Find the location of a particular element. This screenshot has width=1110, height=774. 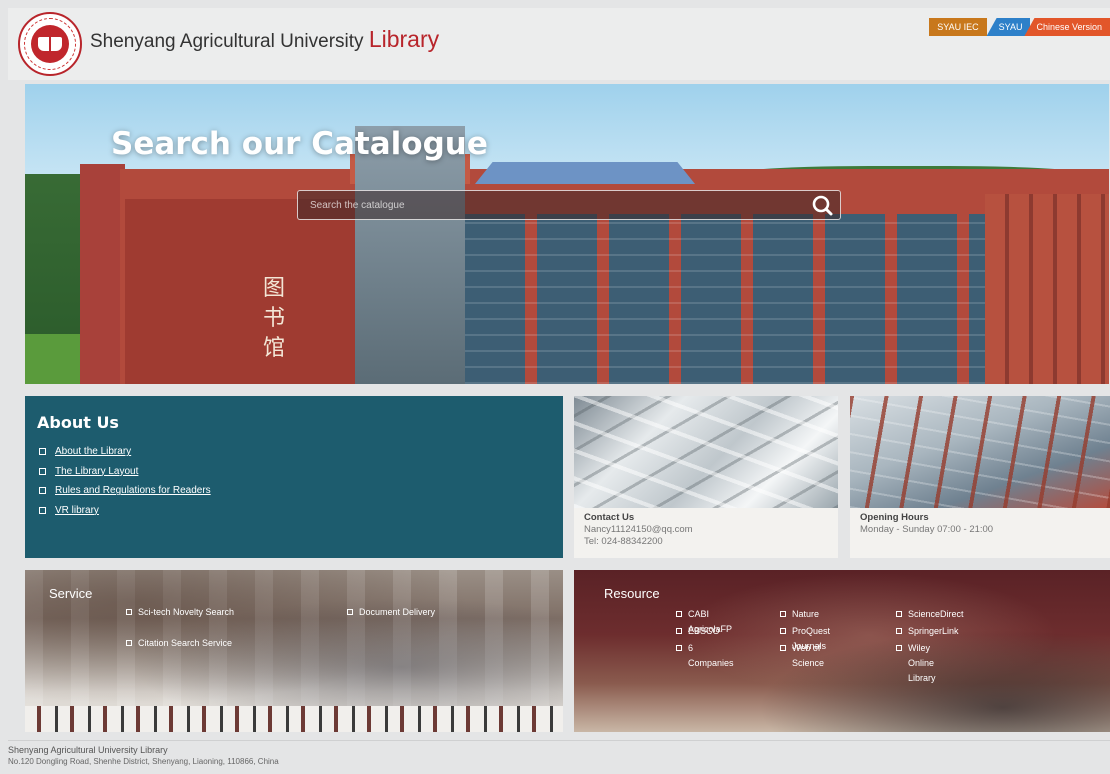

about-us-title: About Us is located at coordinates (78, 422).